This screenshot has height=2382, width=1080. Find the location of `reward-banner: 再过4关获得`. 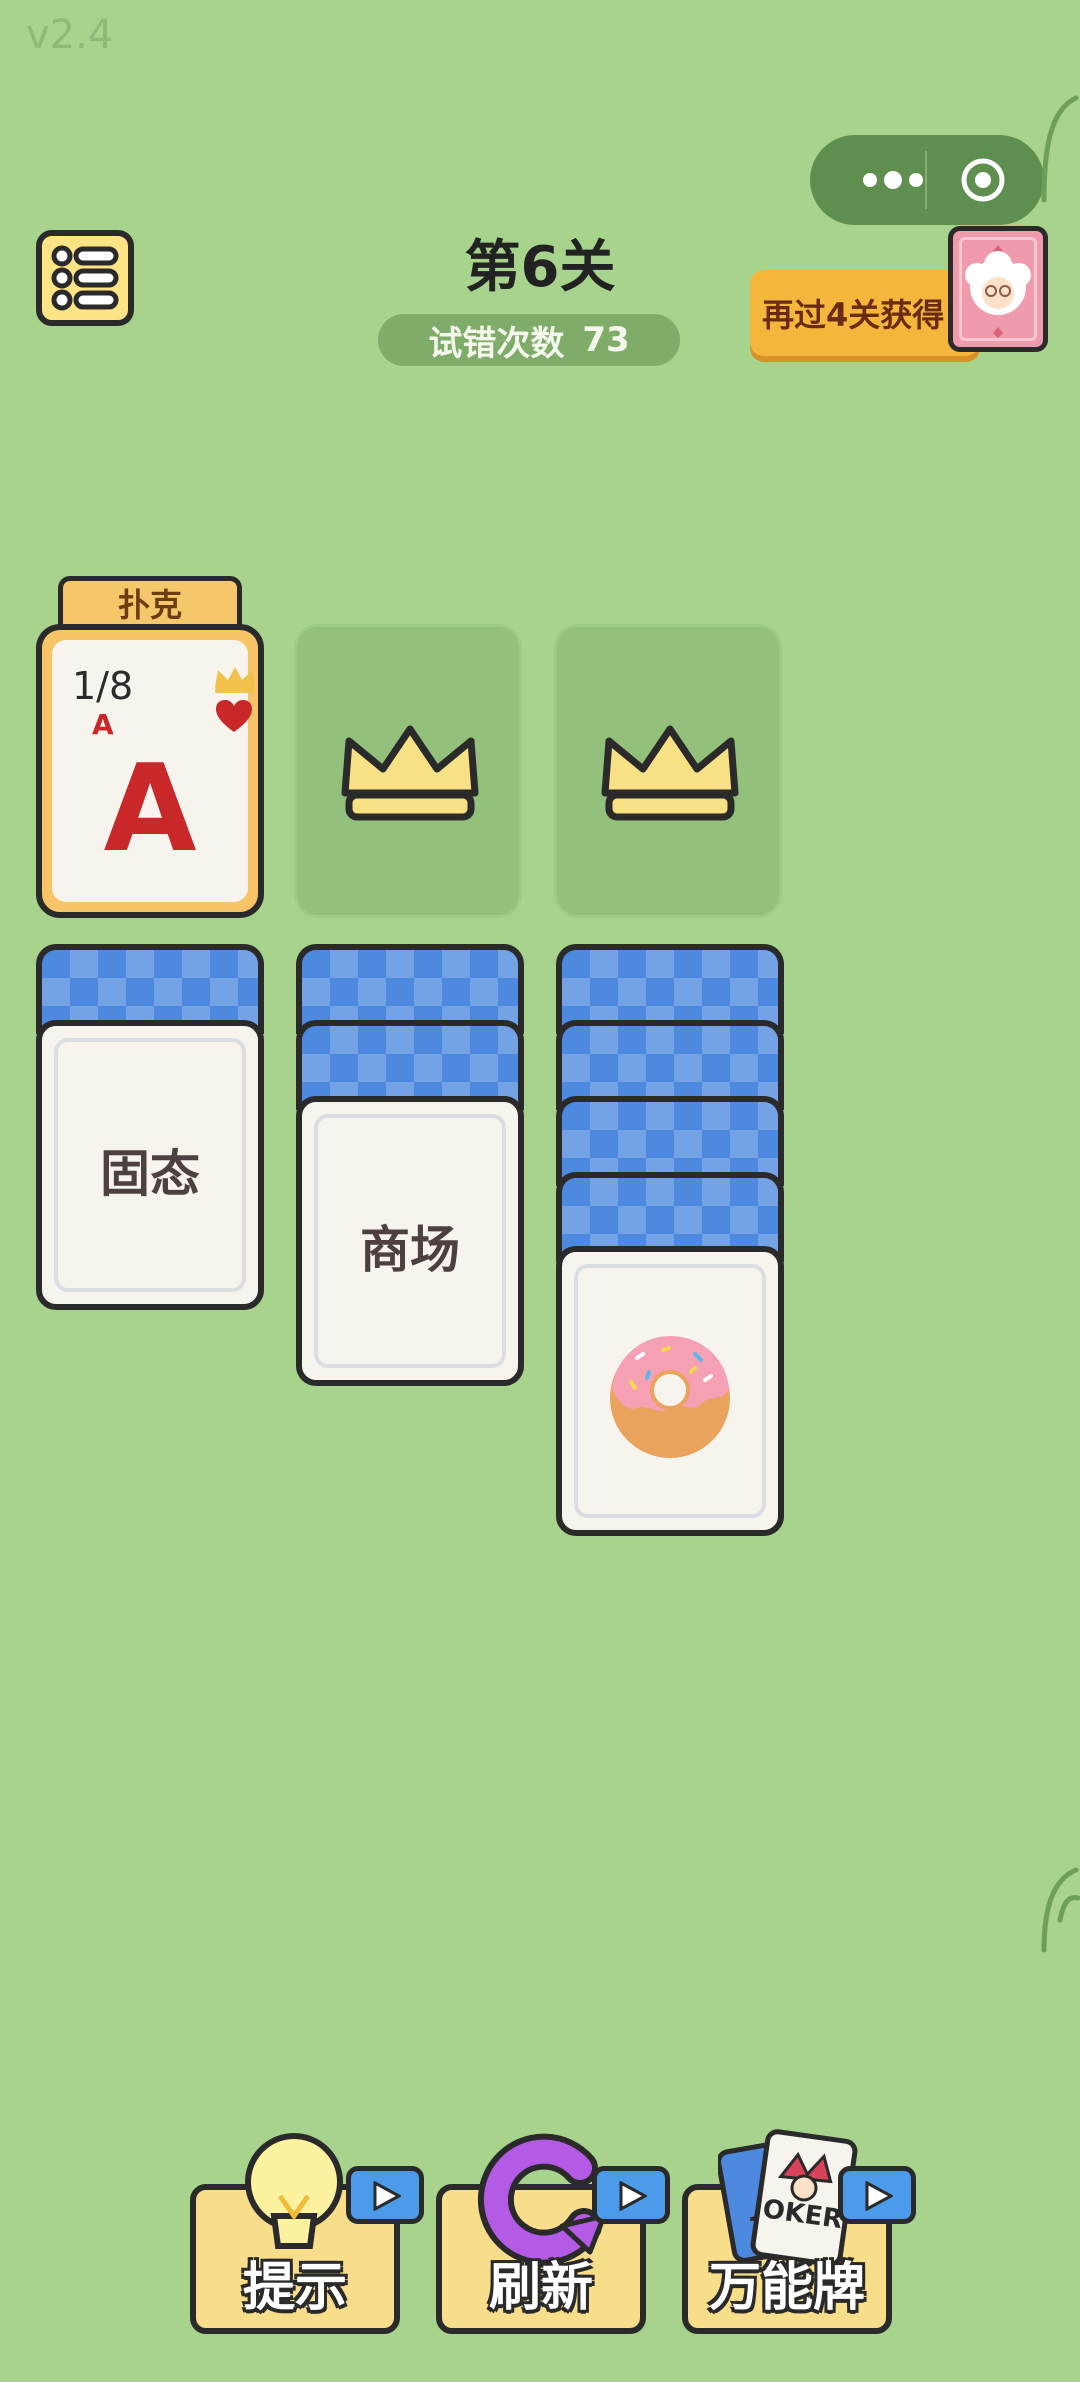

reward-banner: 再过4关获得 is located at coordinates (865, 313).